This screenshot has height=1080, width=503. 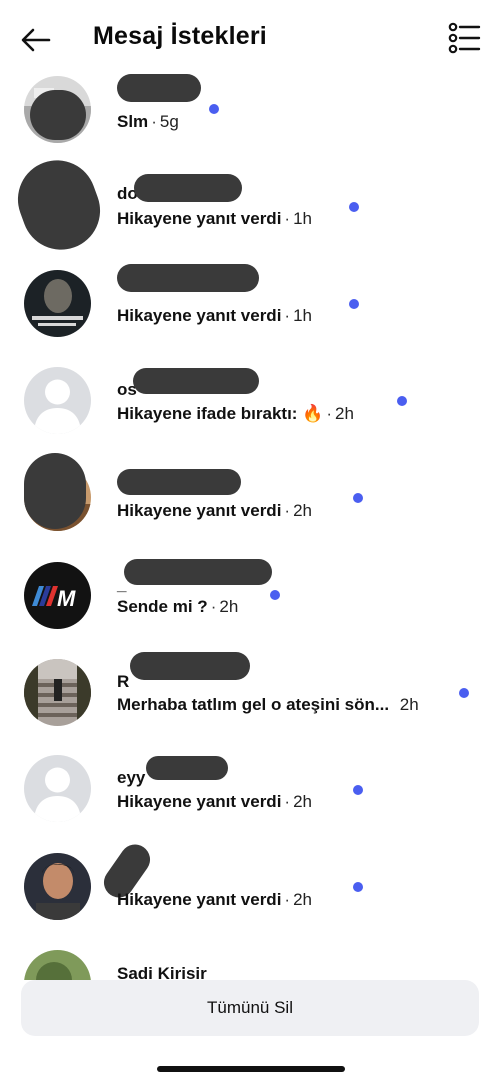 I want to click on arrow-left-icon, so click(x=36, y=40).